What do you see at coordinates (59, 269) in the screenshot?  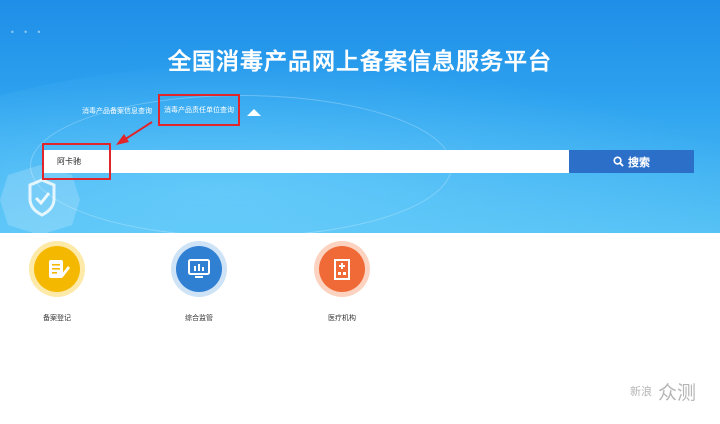 I see `clipboard-pen-icon` at bounding box center [59, 269].